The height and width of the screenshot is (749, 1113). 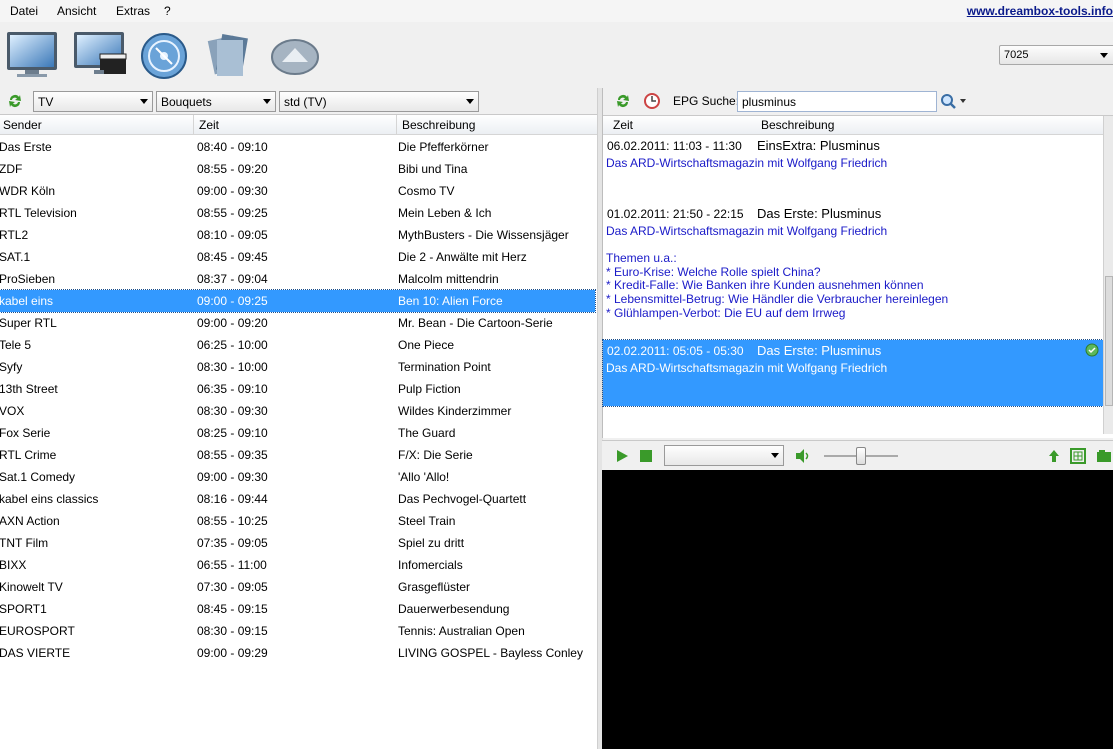 I want to click on bouquet-list-select: std (TV), so click(x=379, y=101).